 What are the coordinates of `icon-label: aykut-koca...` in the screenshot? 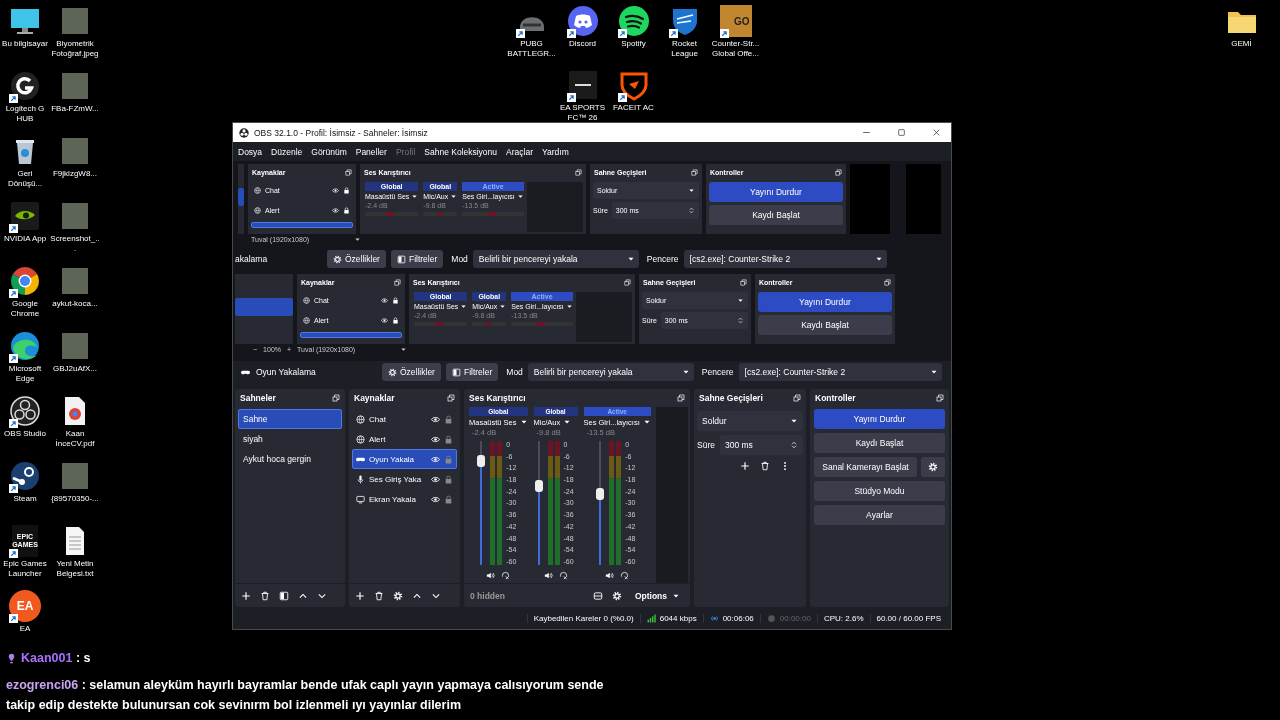 It's located at (75, 304).